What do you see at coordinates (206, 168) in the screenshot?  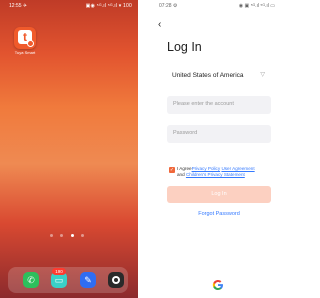 I see `privacy-policy-link: Privacy Policy` at bounding box center [206, 168].